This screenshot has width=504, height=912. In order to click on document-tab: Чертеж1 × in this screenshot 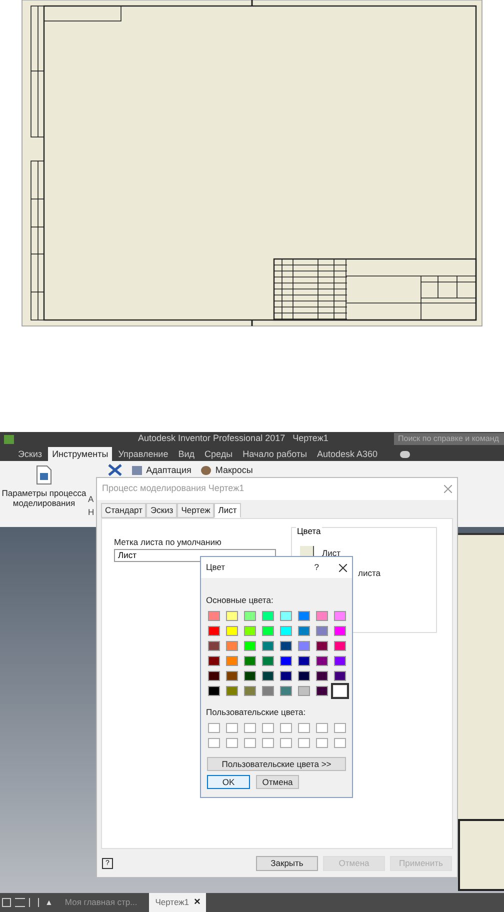, I will do `click(177, 902)`.